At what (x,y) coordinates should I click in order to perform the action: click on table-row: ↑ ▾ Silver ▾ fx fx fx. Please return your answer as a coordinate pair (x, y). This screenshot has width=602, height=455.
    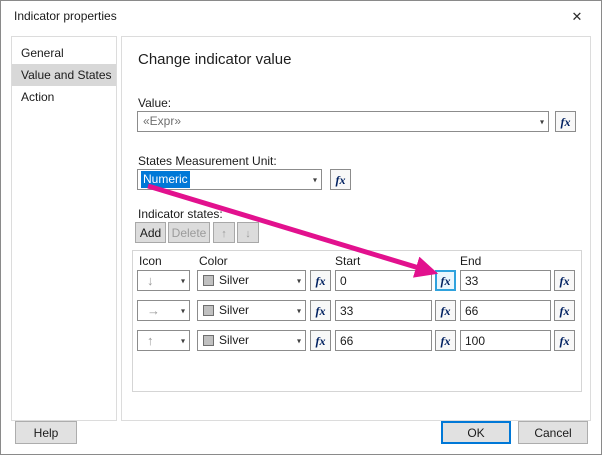
    Looking at the image, I should click on (357, 340).